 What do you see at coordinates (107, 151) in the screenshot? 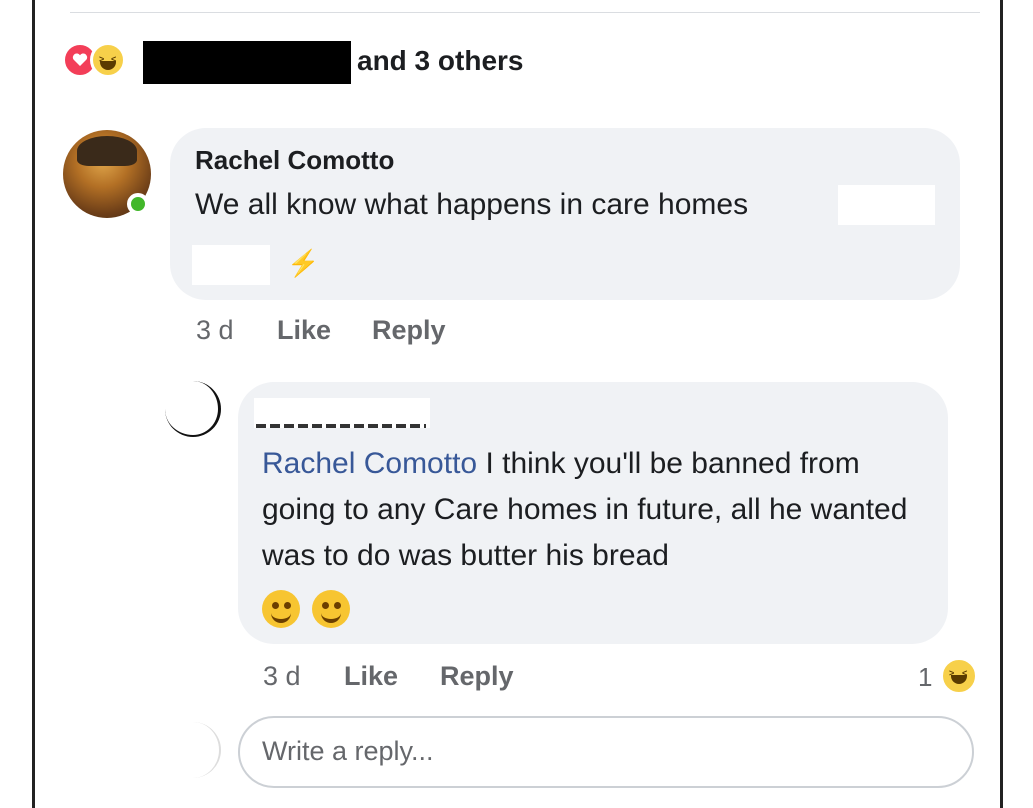
I see `avatar-hair` at bounding box center [107, 151].